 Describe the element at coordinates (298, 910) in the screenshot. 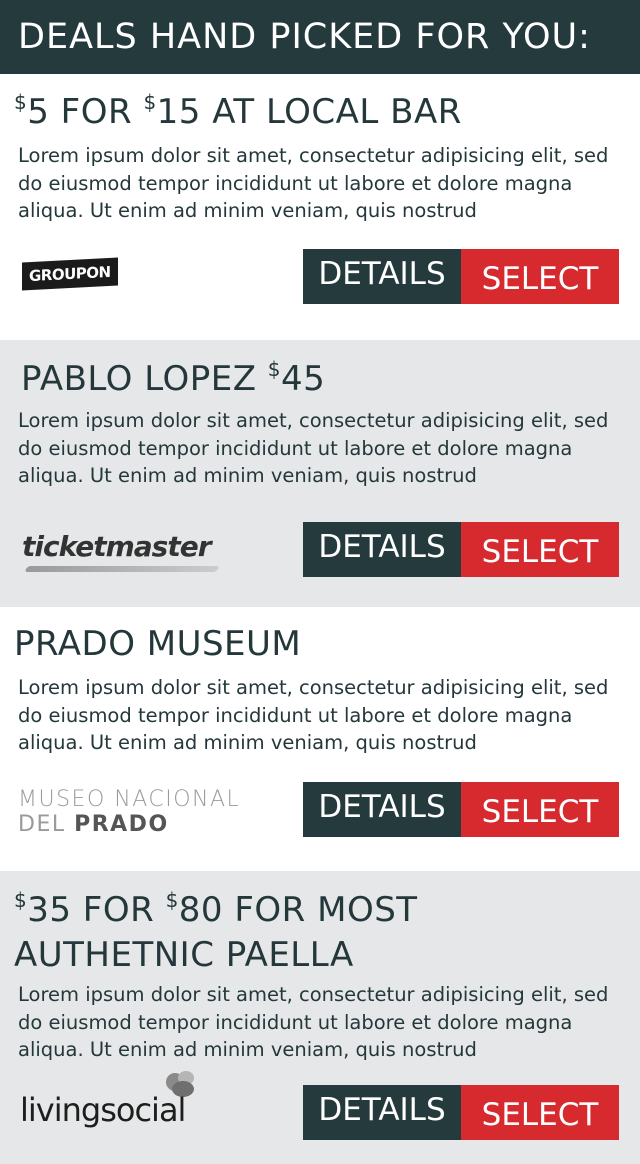

I see `title-text: 80 FOR MOST` at that location.